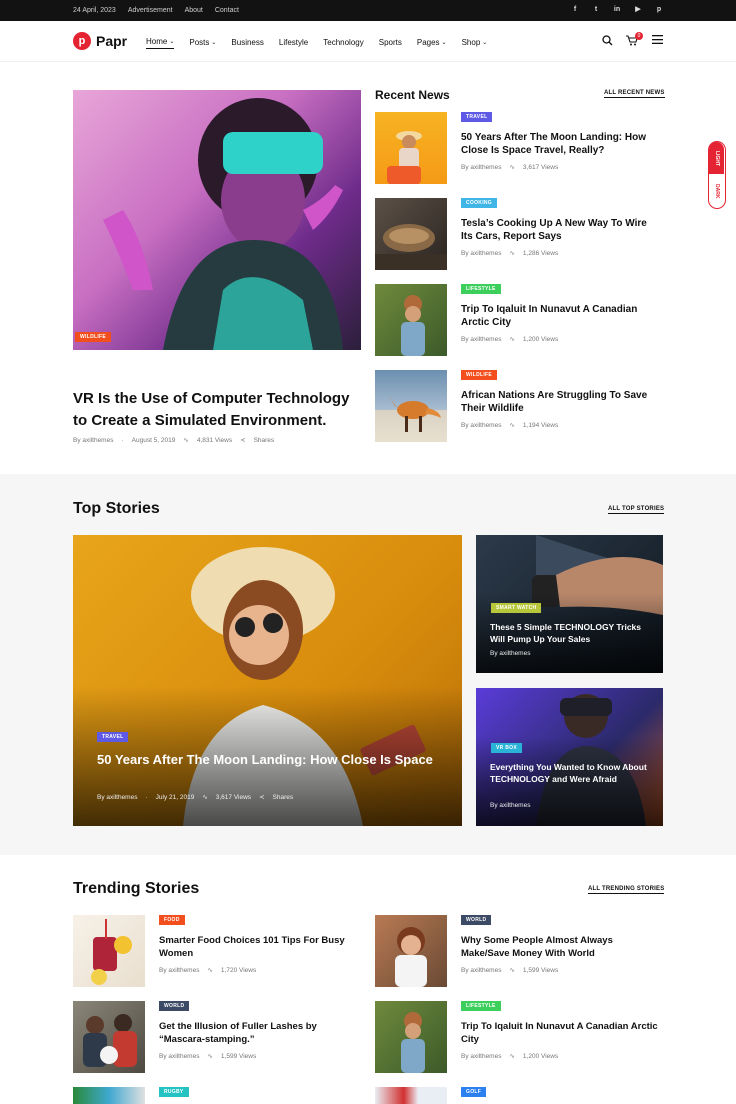  What do you see at coordinates (113, 737) in the screenshot?
I see `category-badge: TRAVEL` at bounding box center [113, 737].